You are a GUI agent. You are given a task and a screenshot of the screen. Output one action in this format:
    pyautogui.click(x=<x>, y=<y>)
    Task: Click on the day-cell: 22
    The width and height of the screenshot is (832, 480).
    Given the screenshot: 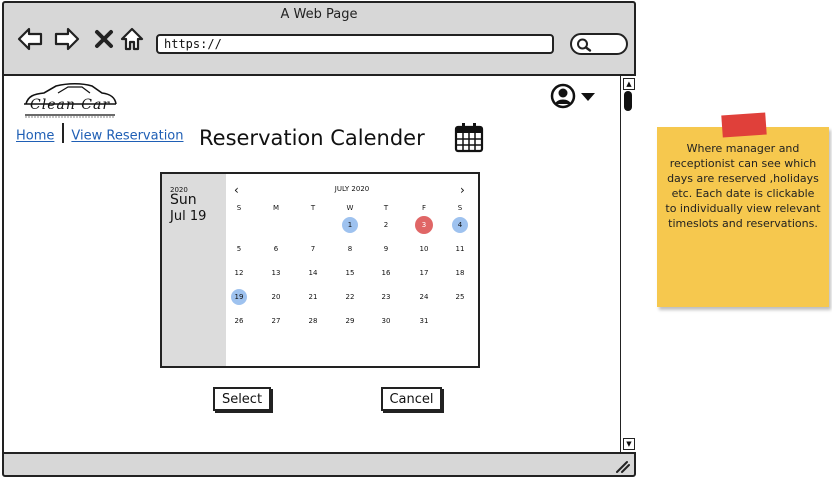 What is the action you would take?
    pyautogui.click(x=350, y=297)
    